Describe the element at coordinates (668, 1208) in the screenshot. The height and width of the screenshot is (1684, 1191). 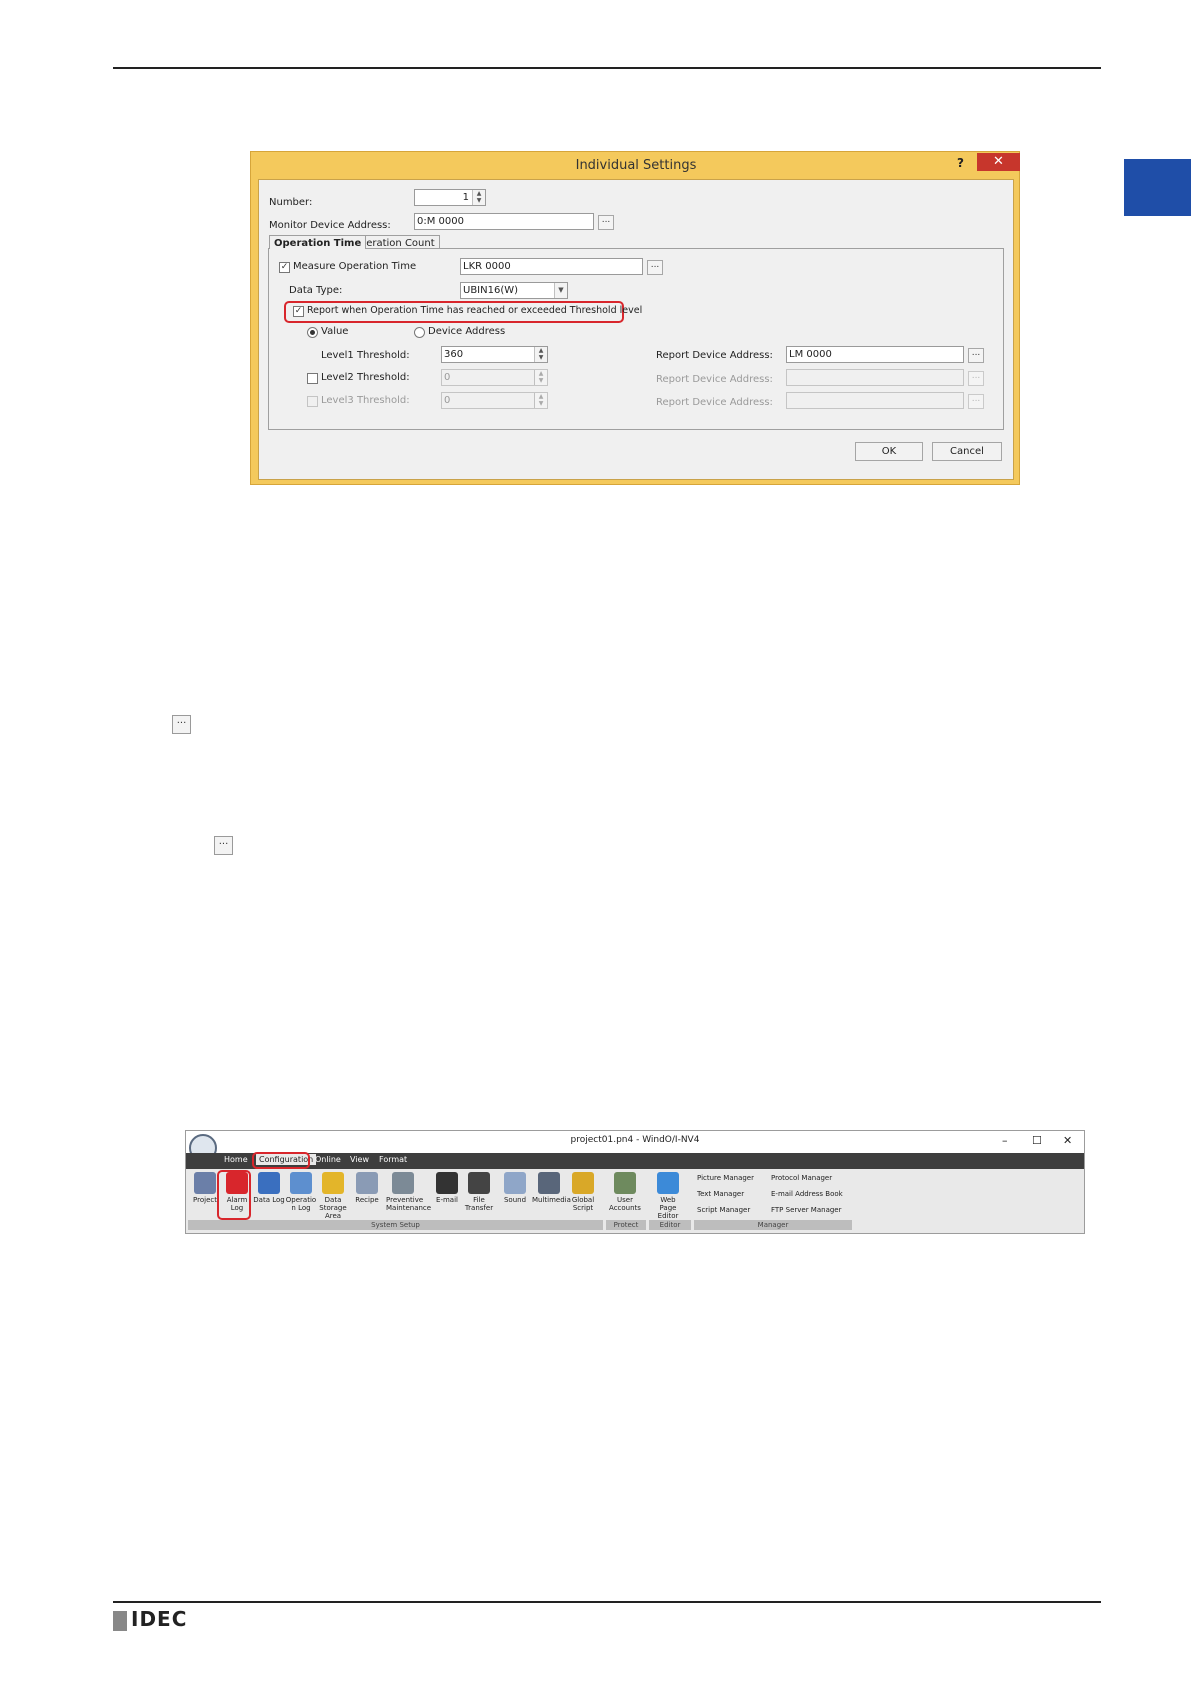
I see `ribbon-item-label: Web Page Editor` at that location.